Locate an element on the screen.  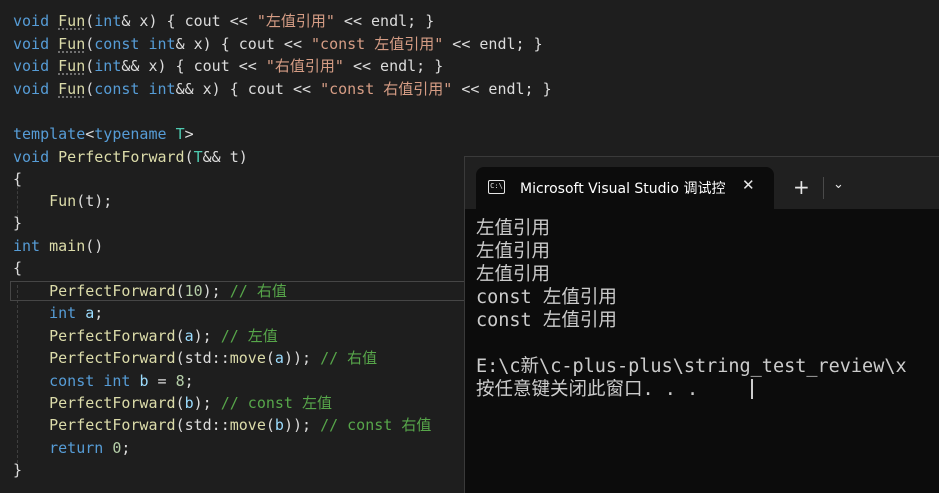
output-line: 按任意键关闭此窗口. . . is located at coordinates (587, 389).